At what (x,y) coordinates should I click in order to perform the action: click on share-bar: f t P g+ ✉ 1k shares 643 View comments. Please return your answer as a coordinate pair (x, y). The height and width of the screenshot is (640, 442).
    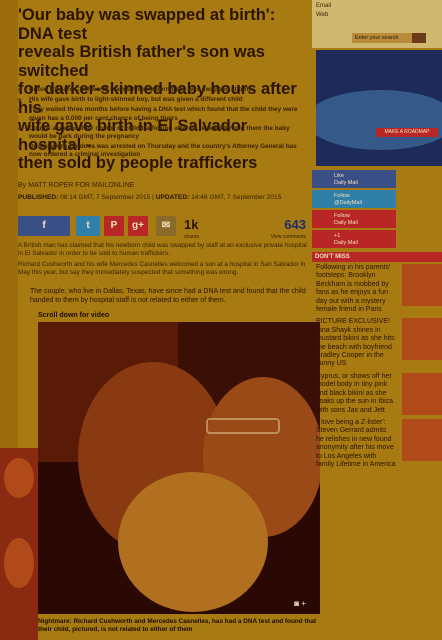
    Looking at the image, I should click on (163, 228).